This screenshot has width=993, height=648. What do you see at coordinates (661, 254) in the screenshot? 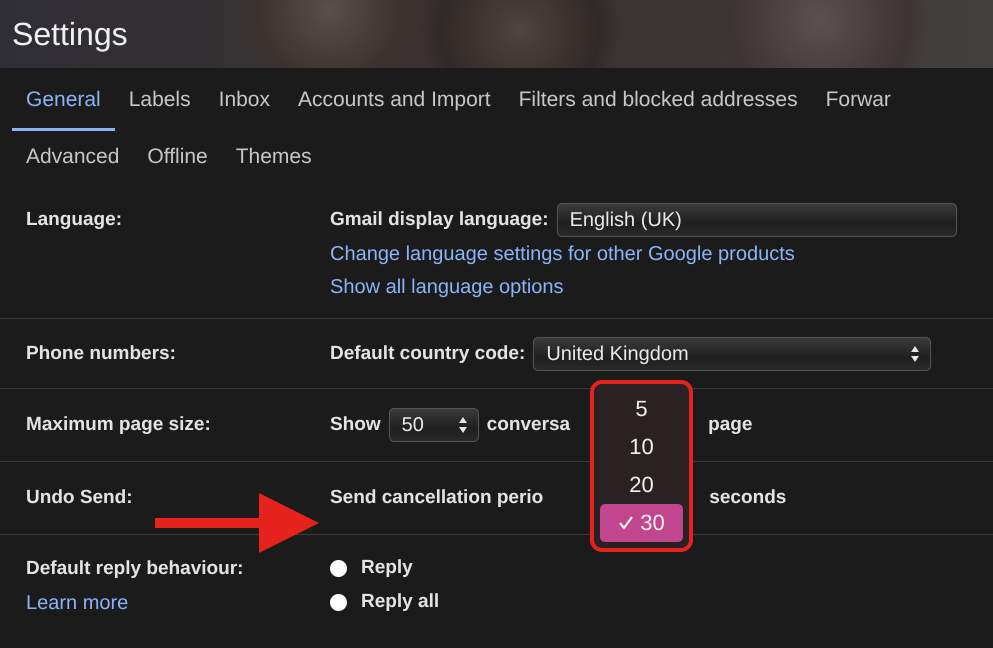
I see `language-link: Change language settings for other Google products` at bounding box center [661, 254].